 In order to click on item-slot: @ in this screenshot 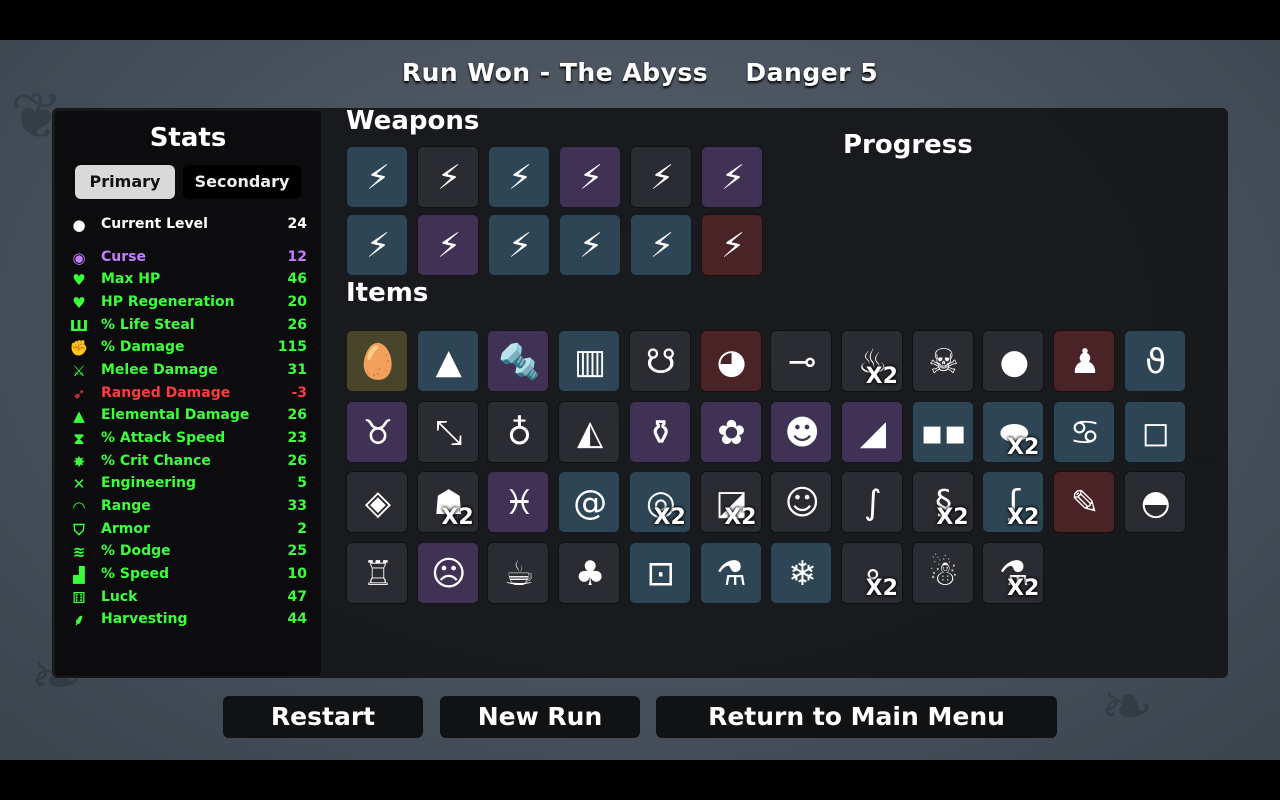, I will do `click(589, 502)`.